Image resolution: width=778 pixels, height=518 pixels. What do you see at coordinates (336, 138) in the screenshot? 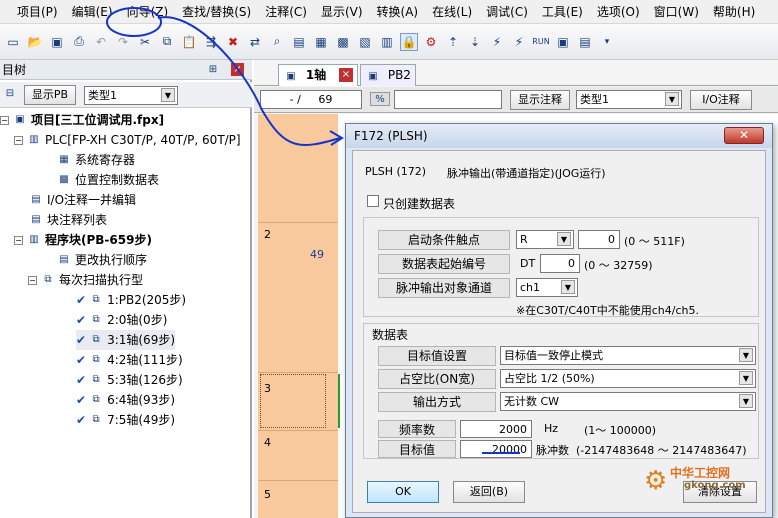
I see `annotation-arrowhead` at bounding box center [336, 138].